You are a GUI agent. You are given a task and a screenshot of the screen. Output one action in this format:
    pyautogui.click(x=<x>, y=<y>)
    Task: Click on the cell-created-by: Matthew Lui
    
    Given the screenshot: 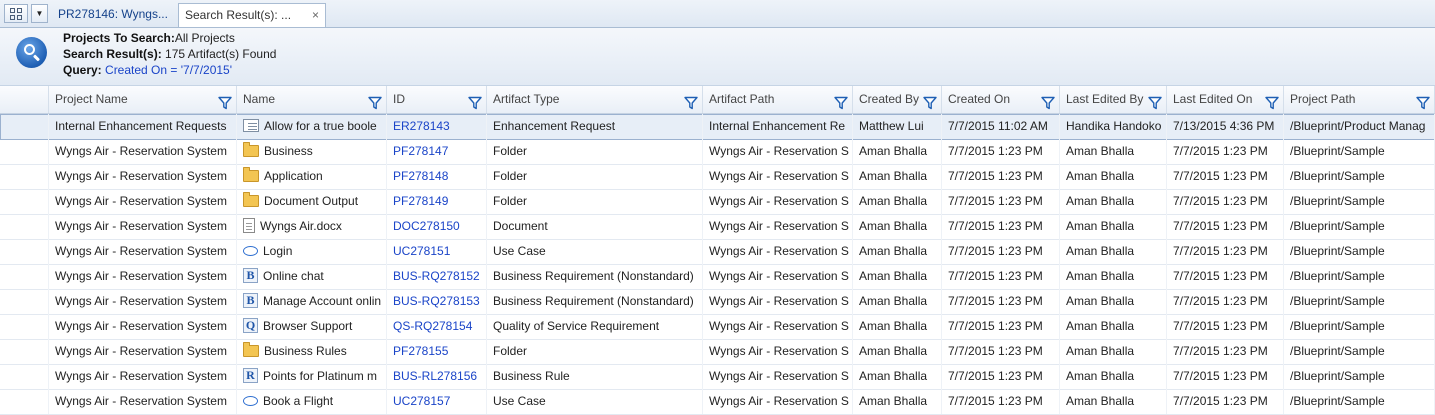 What is the action you would take?
    pyautogui.click(x=897, y=126)
    